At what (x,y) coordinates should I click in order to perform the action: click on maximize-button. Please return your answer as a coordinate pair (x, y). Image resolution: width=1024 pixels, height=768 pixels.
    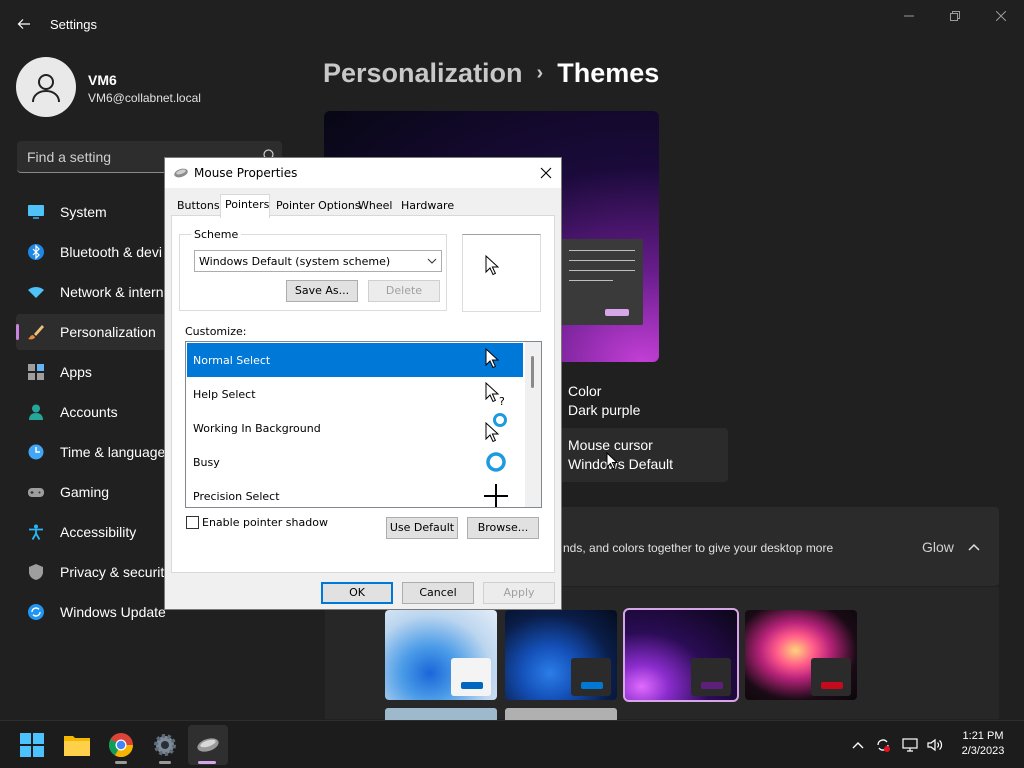
    Looking at the image, I should click on (955, 16).